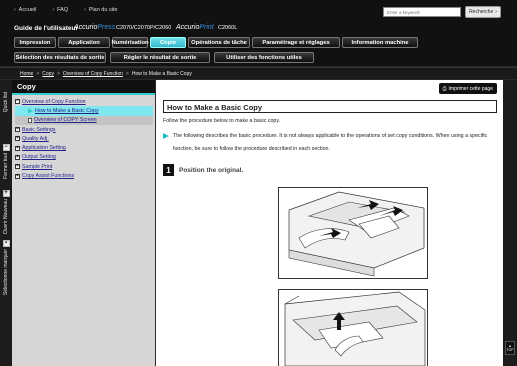 Image resolution: width=517 pixels, height=366 pixels. Describe the element at coordinates (422, 12) in the screenshot. I see `search-input` at that location.